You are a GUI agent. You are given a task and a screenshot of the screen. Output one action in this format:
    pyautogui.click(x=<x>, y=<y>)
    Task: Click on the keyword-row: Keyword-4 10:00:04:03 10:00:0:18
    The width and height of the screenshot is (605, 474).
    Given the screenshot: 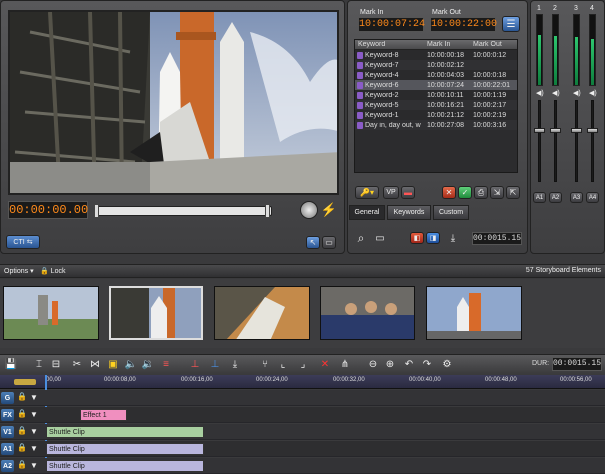 What is the action you would take?
    pyautogui.click(x=436, y=75)
    